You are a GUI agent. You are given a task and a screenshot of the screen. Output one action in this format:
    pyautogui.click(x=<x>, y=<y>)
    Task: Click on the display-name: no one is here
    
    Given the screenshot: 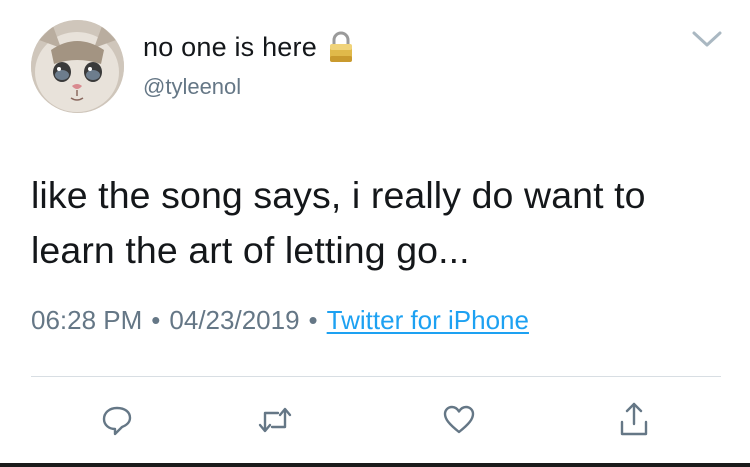 What is the action you would take?
    pyautogui.click(x=249, y=47)
    